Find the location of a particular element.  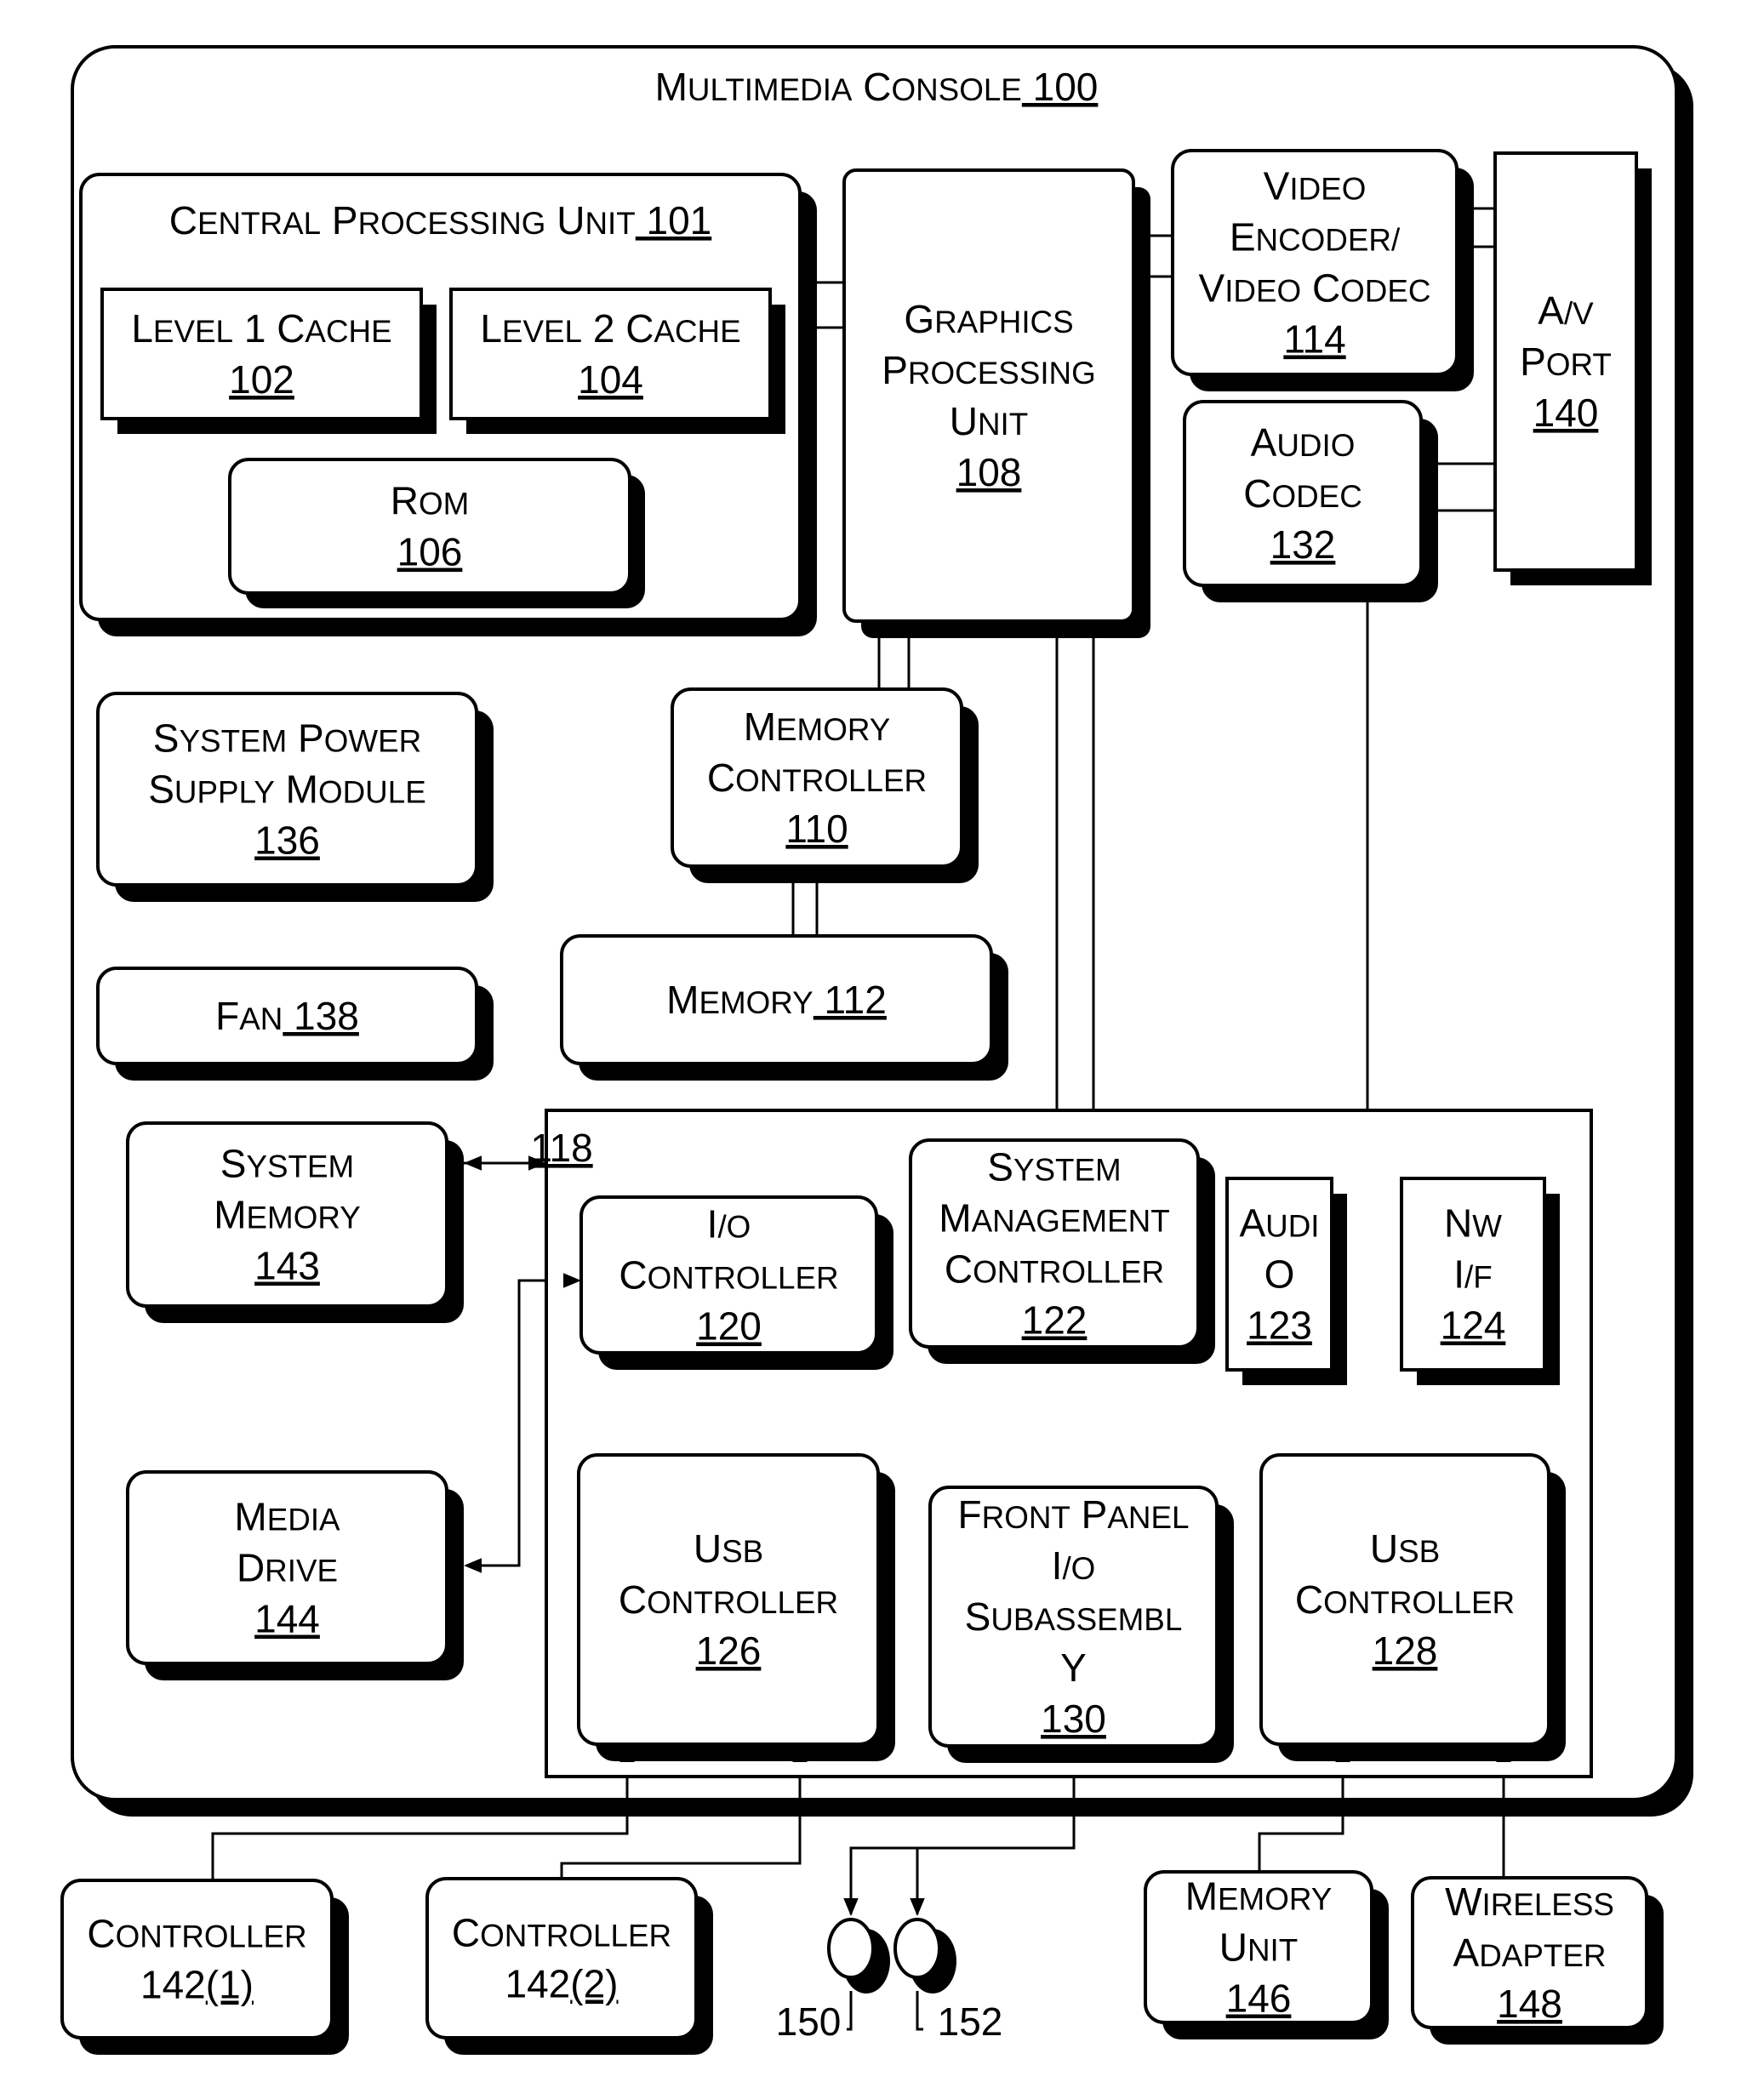

block-usb128: USBCONTROLLER128 is located at coordinates (1412, 1607).